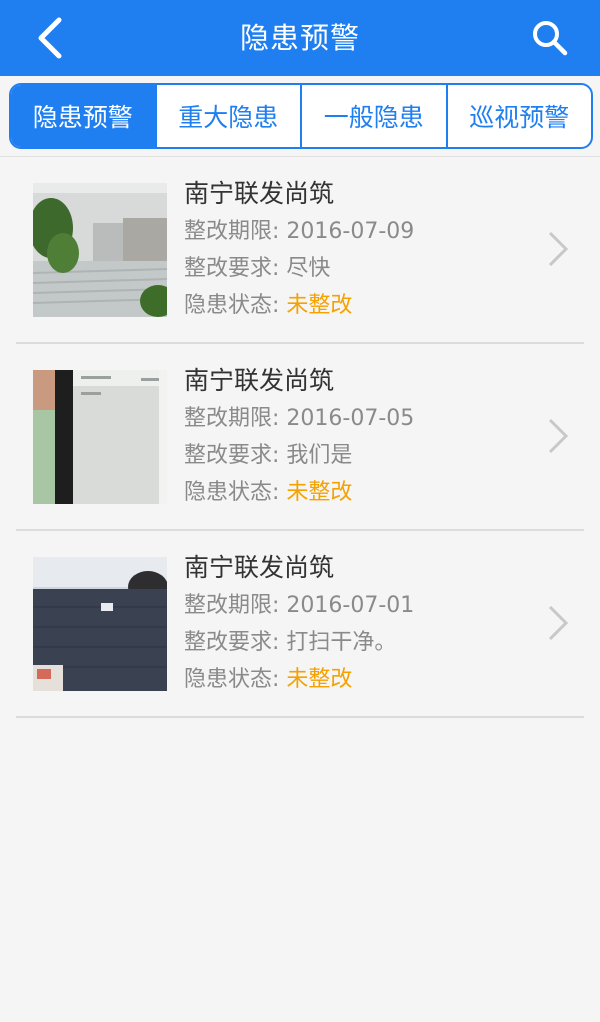  What do you see at coordinates (350, 605) in the screenshot?
I see `deadline-value: 2016-07-01` at bounding box center [350, 605].